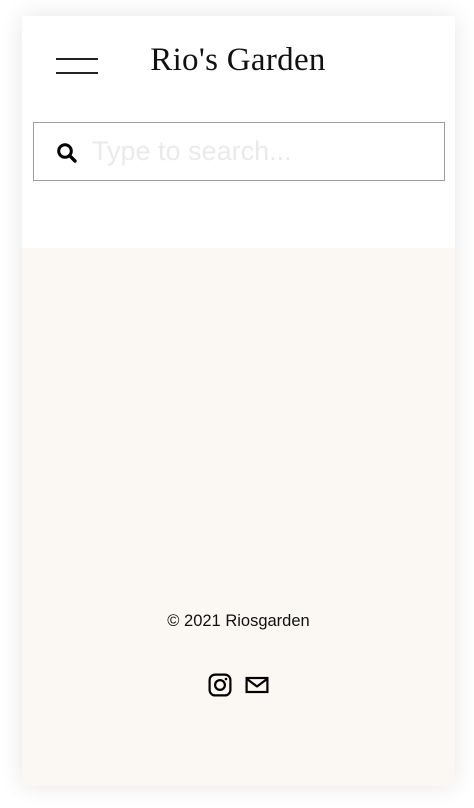  What do you see at coordinates (67, 153) in the screenshot?
I see `search-icon` at bounding box center [67, 153].